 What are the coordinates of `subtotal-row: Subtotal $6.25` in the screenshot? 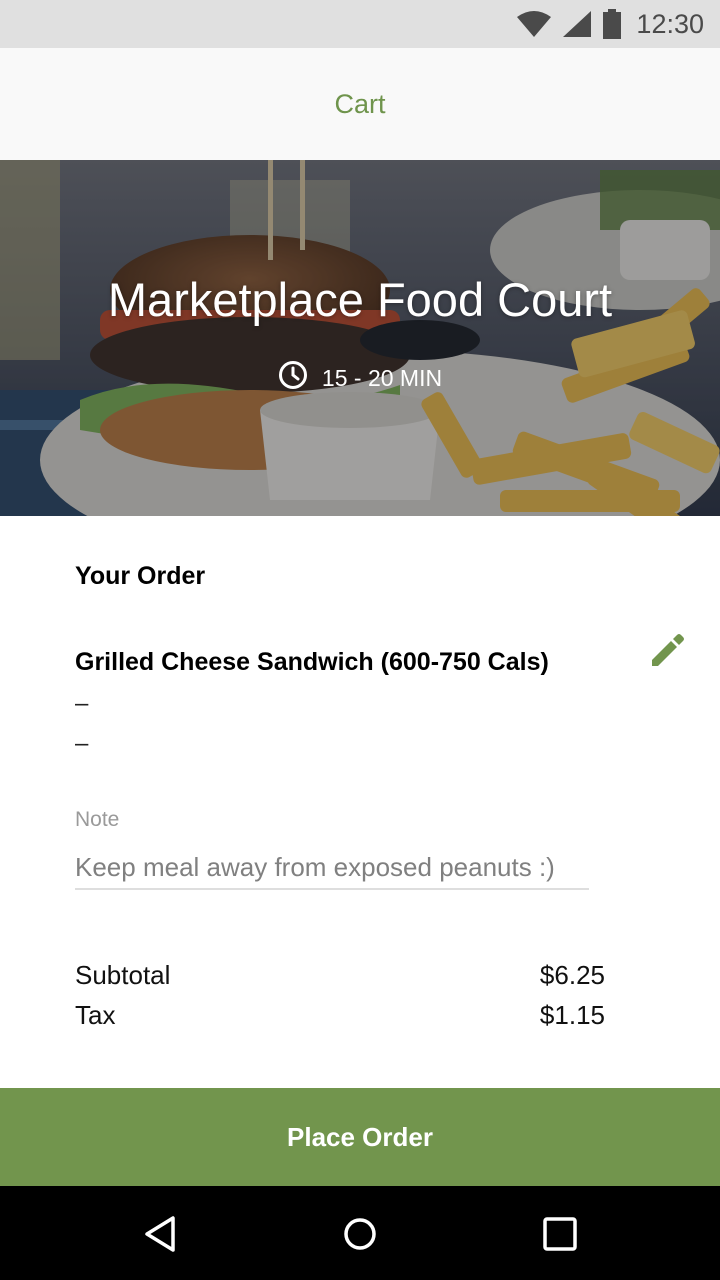 It's located at (340, 975).